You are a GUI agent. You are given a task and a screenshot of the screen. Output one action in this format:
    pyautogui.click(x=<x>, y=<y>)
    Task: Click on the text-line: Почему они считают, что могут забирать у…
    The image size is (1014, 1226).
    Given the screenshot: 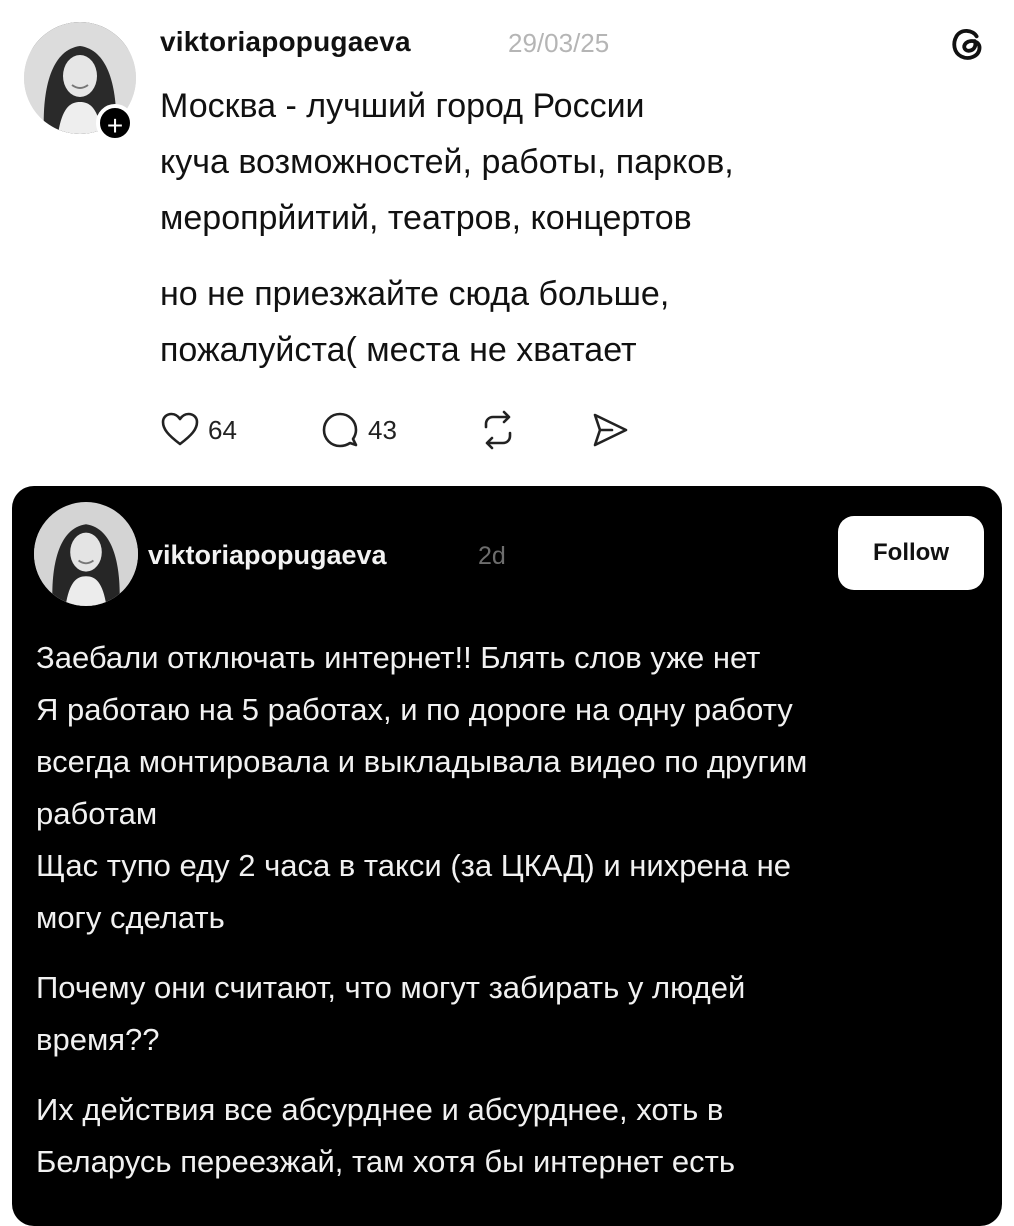 What is the action you would take?
    pyautogui.click(x=391, y=987)
    